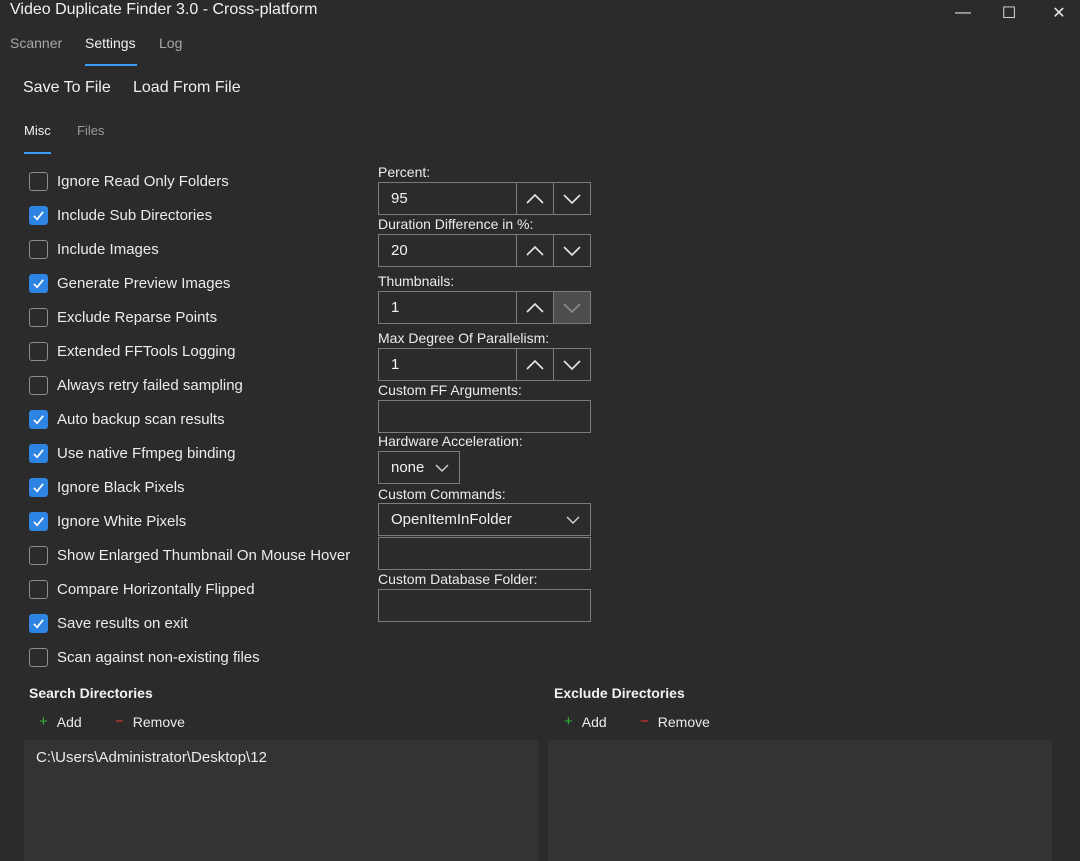 This screenshot has width=1080, height=861. Describe the element at coordinates (137, 317) in the screenshot. I see `checkbox-label: Exclude Reparse Points` at that location.